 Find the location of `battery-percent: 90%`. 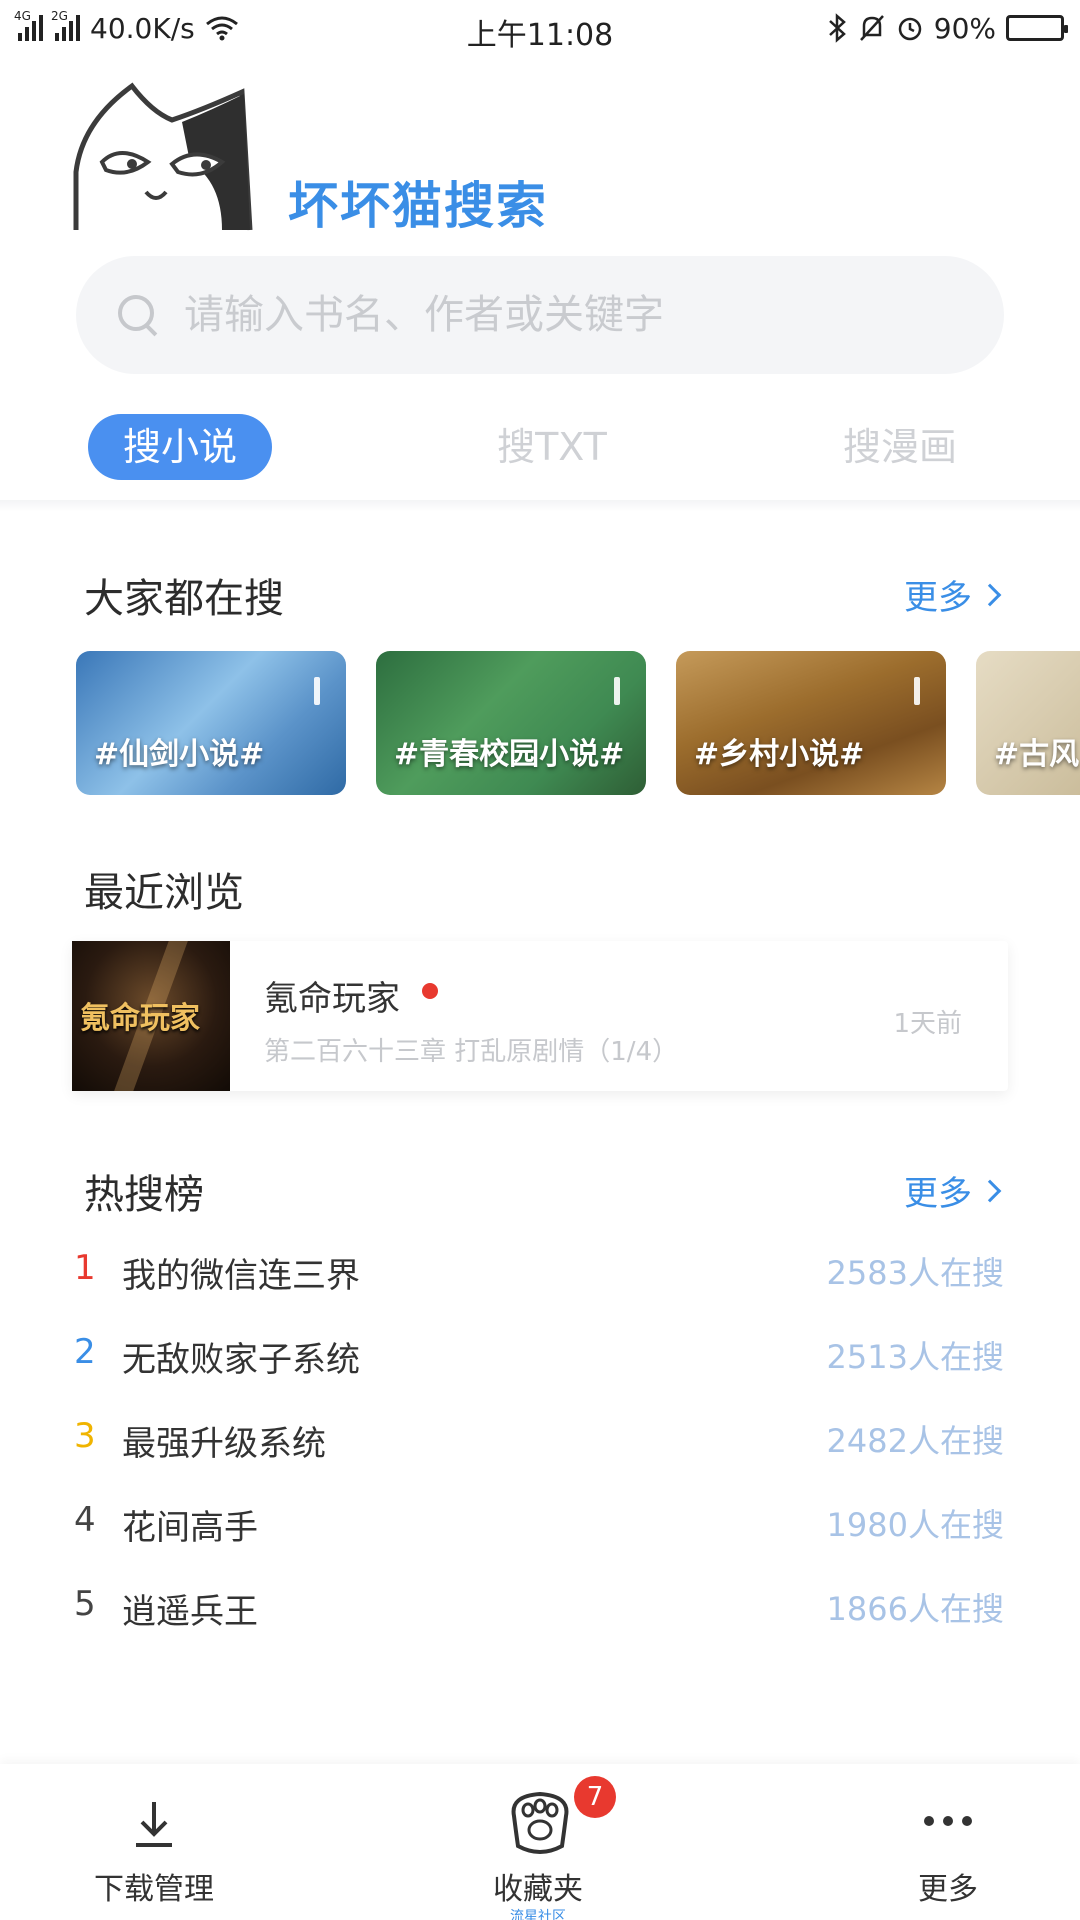

battery-percent: 90% is located at coordinates (964, 28).